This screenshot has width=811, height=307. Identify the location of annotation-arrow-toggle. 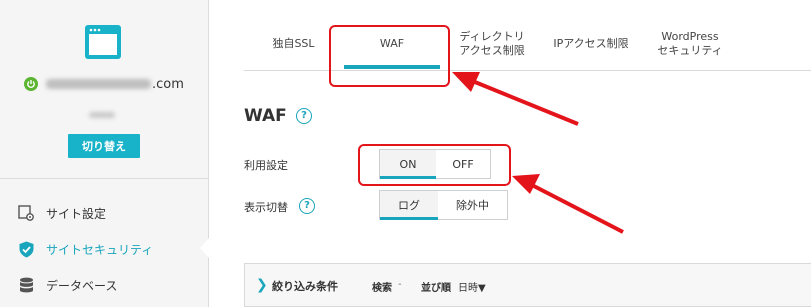
(575, 207).